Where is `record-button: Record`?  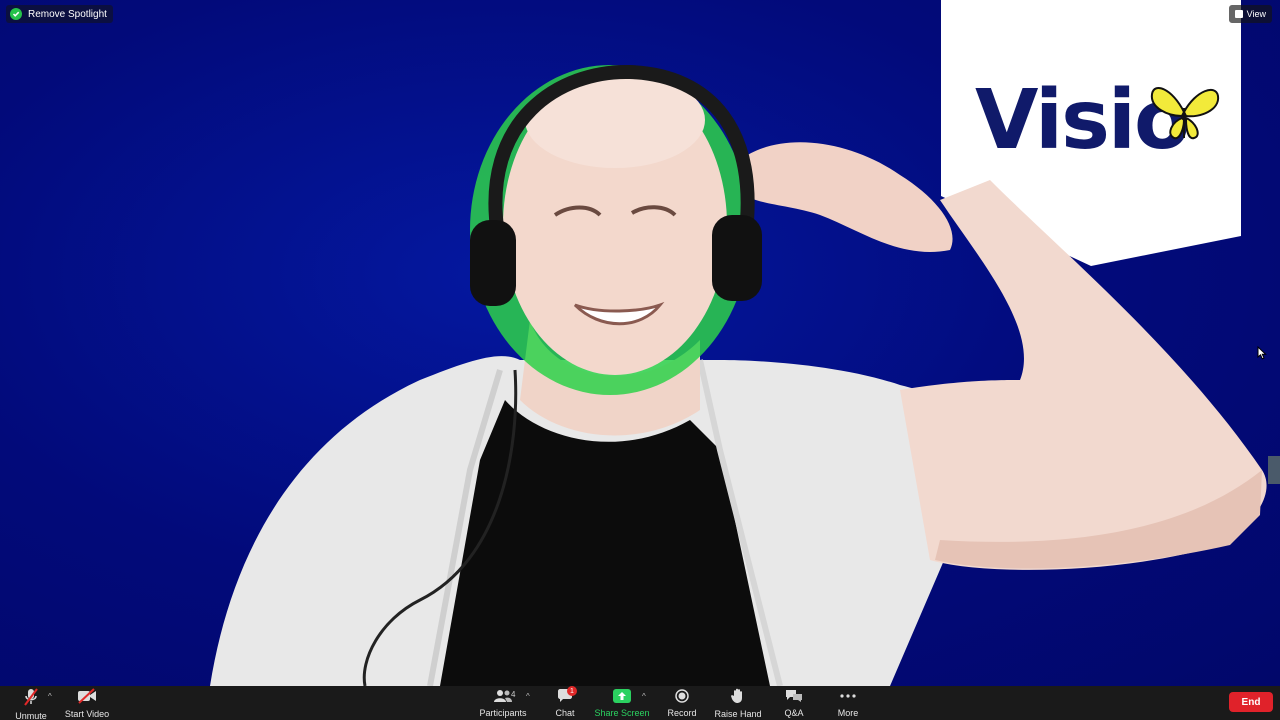
record-button: Record is located at coordinates (682, 703).